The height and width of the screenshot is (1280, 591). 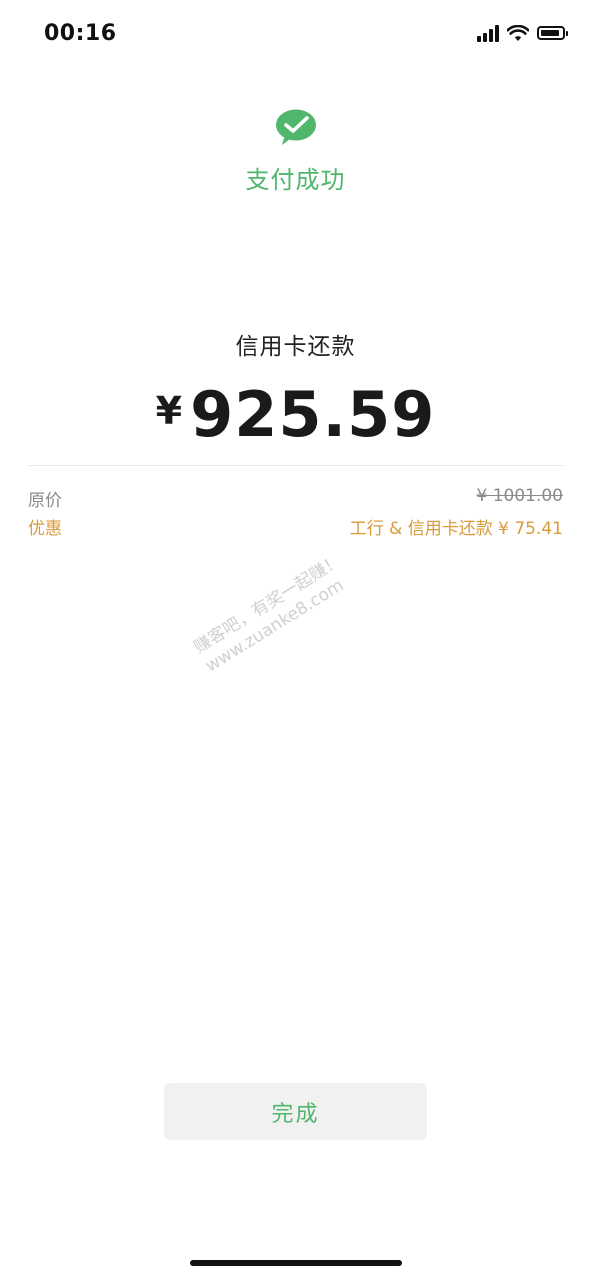 I want to click on discount-label: 优惠, so click(x=45, y=529).